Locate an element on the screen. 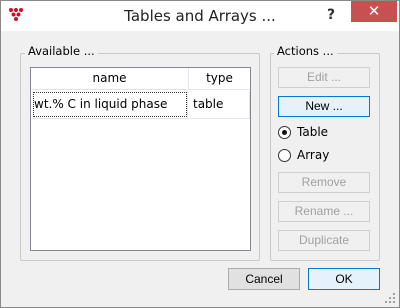 This screenshot has width=400, height=308. remove-button: Remove is located at coordinates (324, 182).